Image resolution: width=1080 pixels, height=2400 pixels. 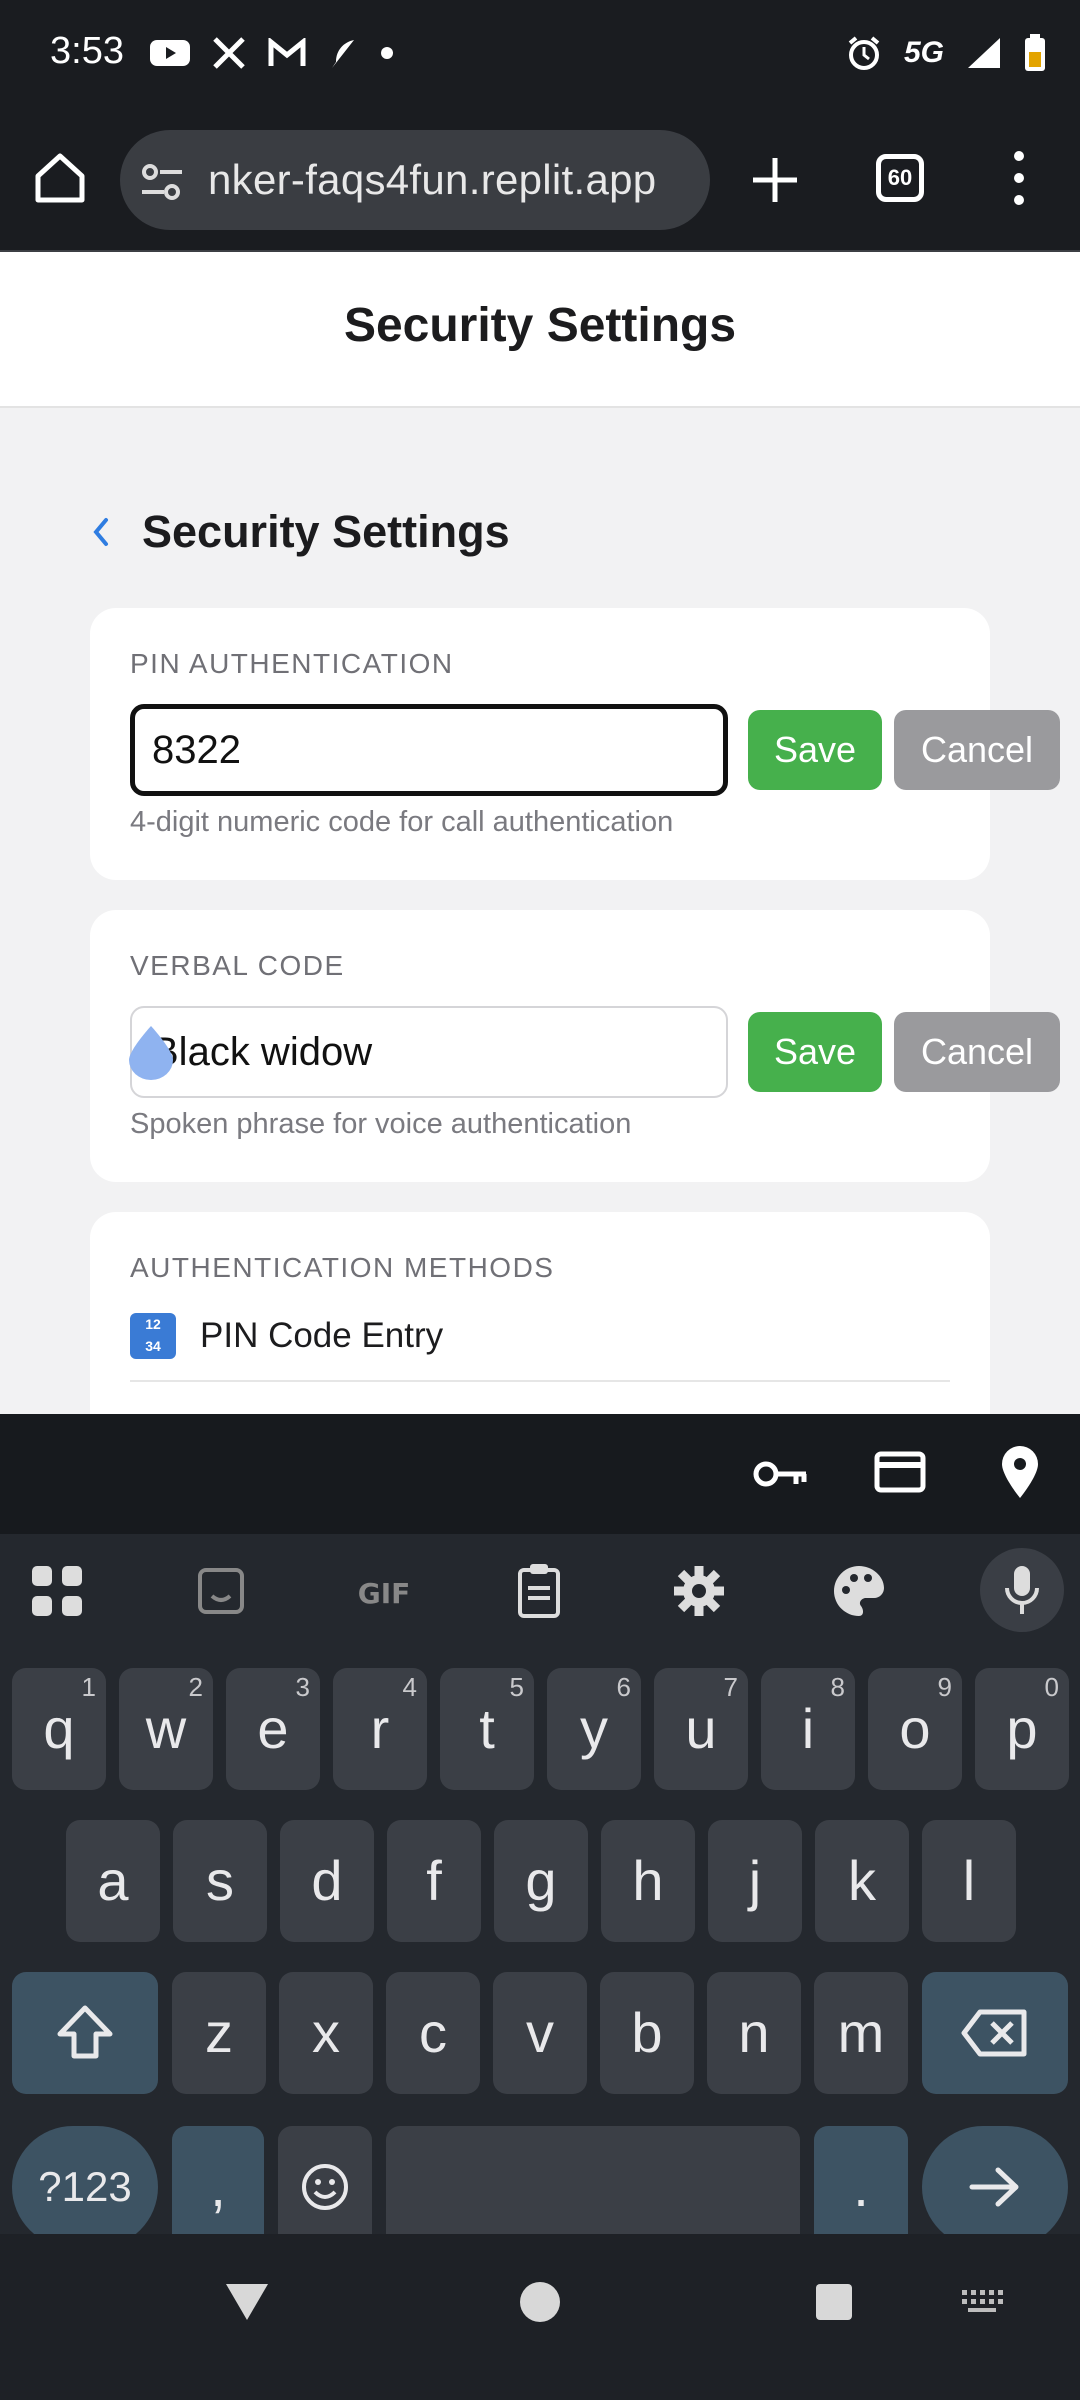 I want to click on pin-cancel-button: Cancel, so click(x=977, y=750).